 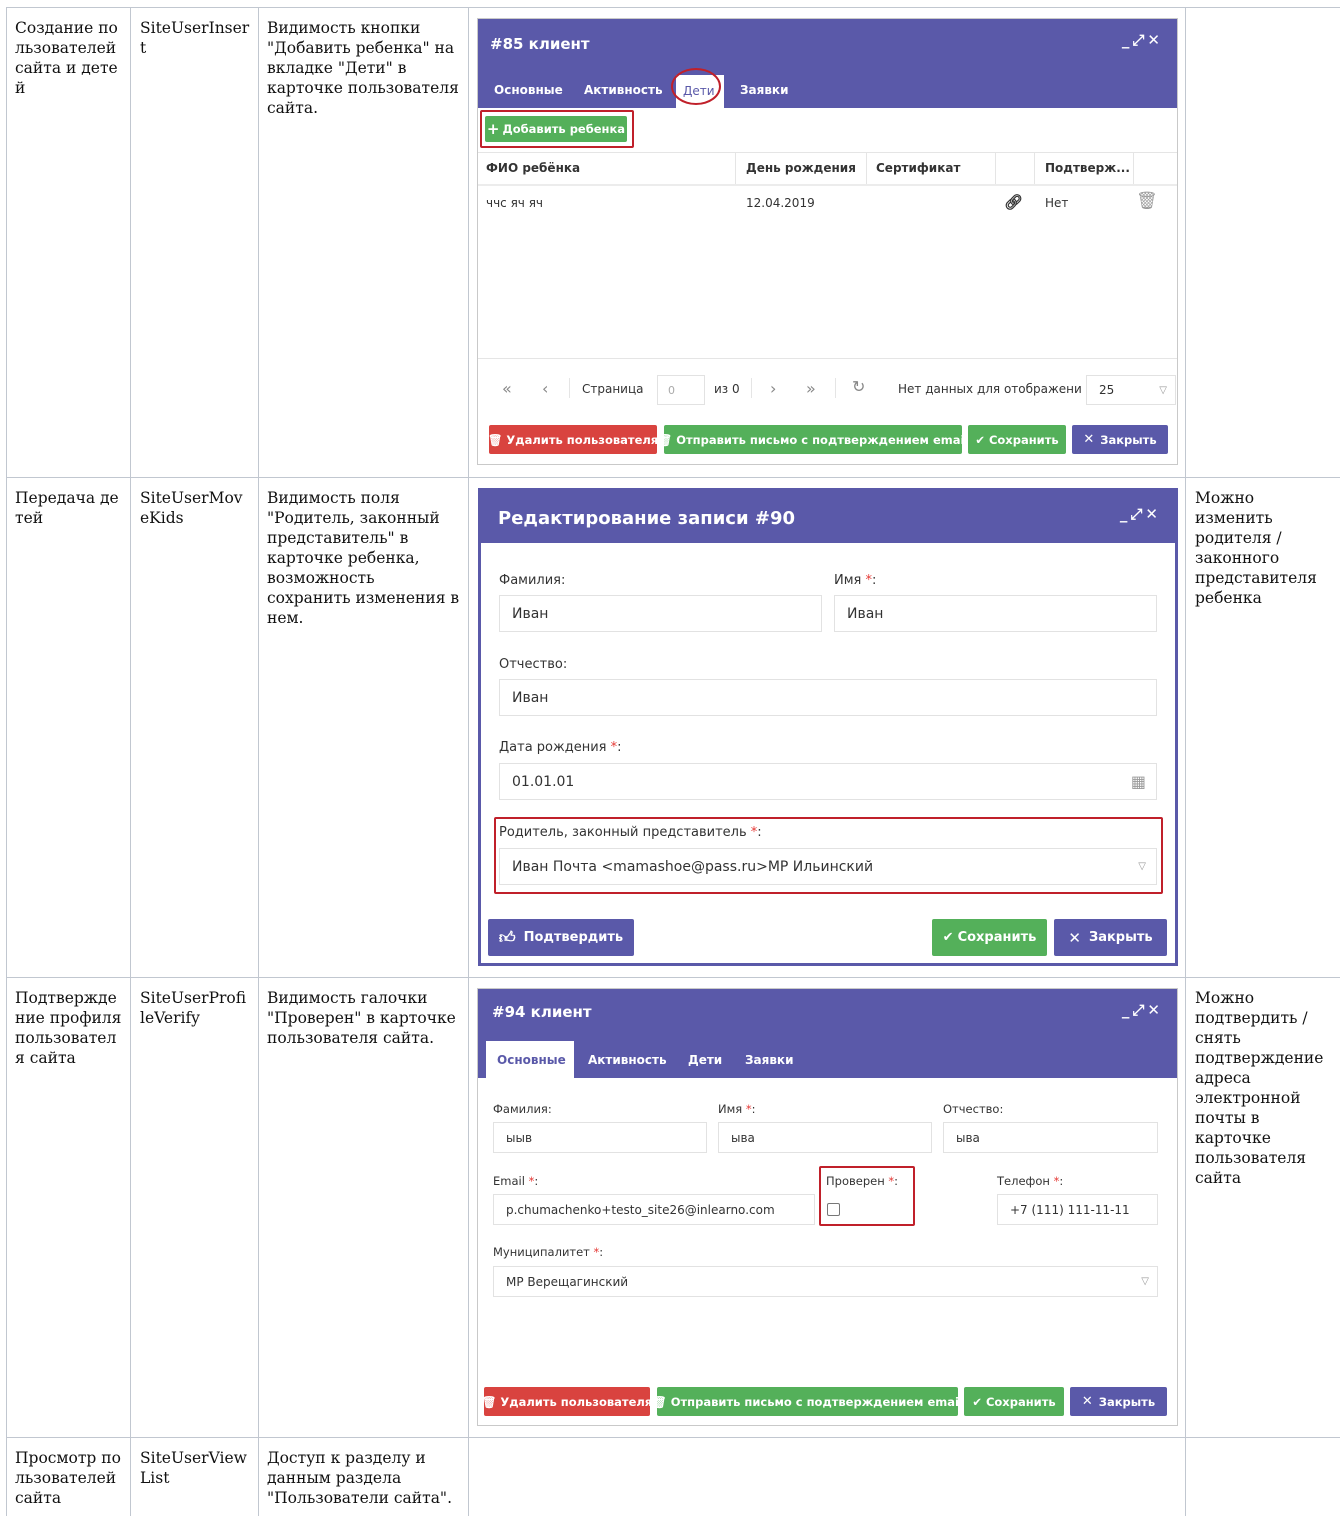 I want to click on first-page-icon: «, so click(x=507, y=388).